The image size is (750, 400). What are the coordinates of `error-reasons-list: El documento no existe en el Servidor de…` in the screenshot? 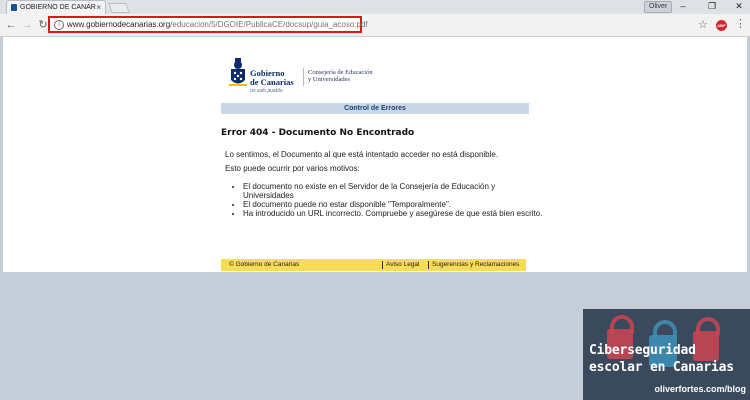 It's located at (387, 200).